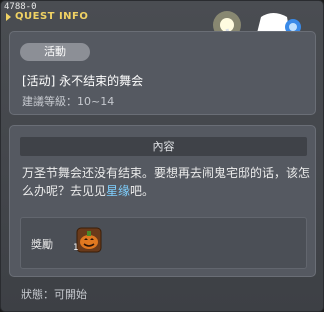 The width and height of the screenshot is (324, 312). Describe the element at coordinates (163, 243) in the screenshot. I see `reward-box: 獎勵 1` at that location.